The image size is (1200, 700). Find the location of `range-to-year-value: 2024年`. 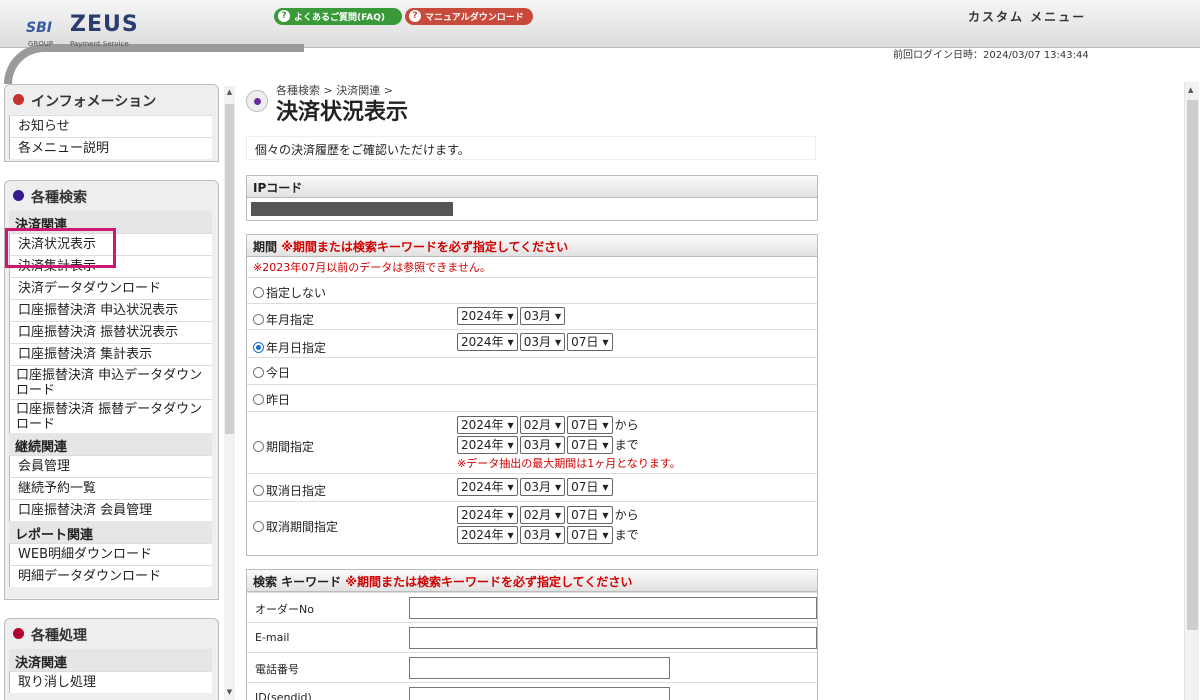

range-to-year-value: 2024年 is located at coordinates (482, 445).